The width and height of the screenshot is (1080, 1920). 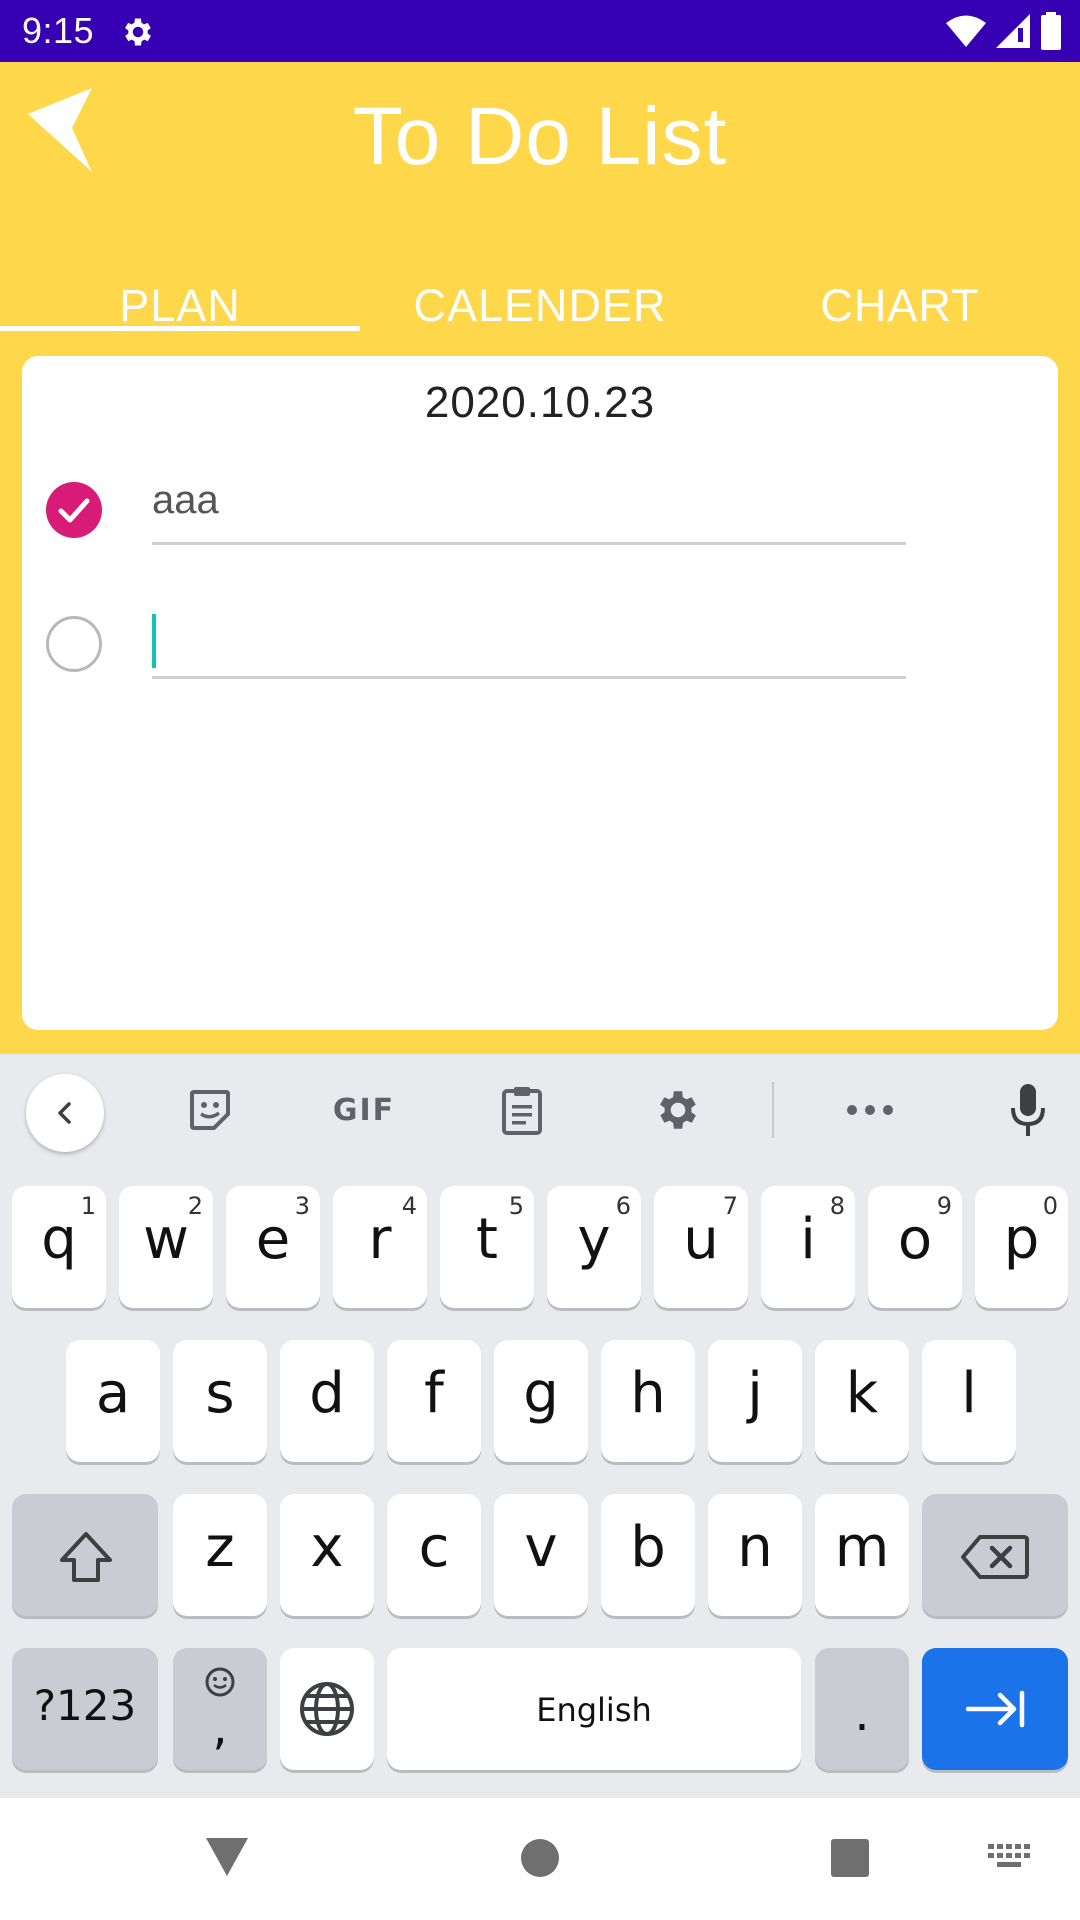 I want to click on key-o: 9o, so click(x=915, y=1247).